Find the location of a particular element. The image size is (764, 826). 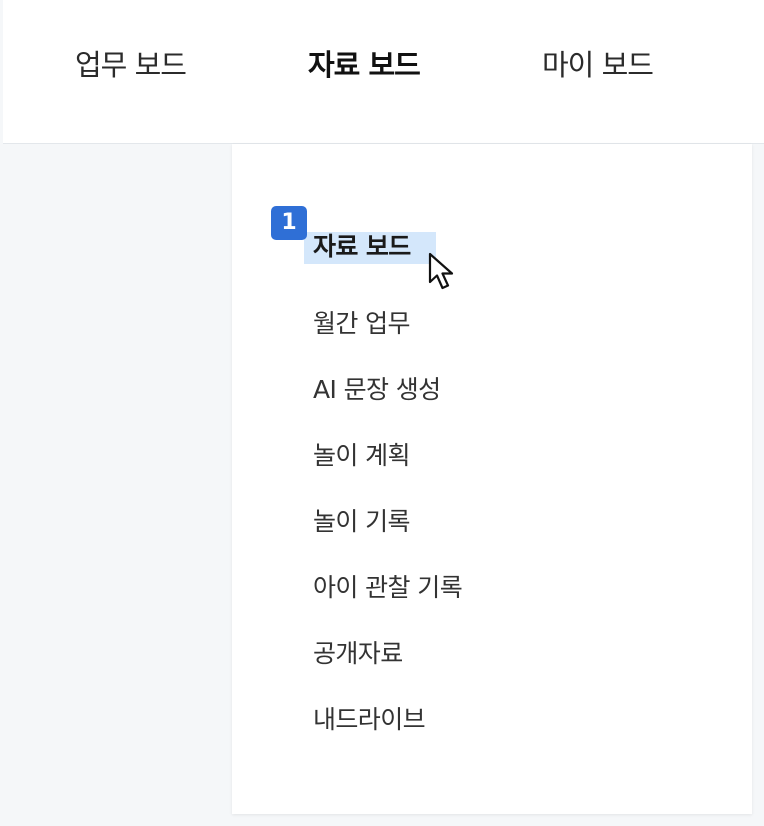

mouse-pointer-icon is located at coordinates (441, 271).